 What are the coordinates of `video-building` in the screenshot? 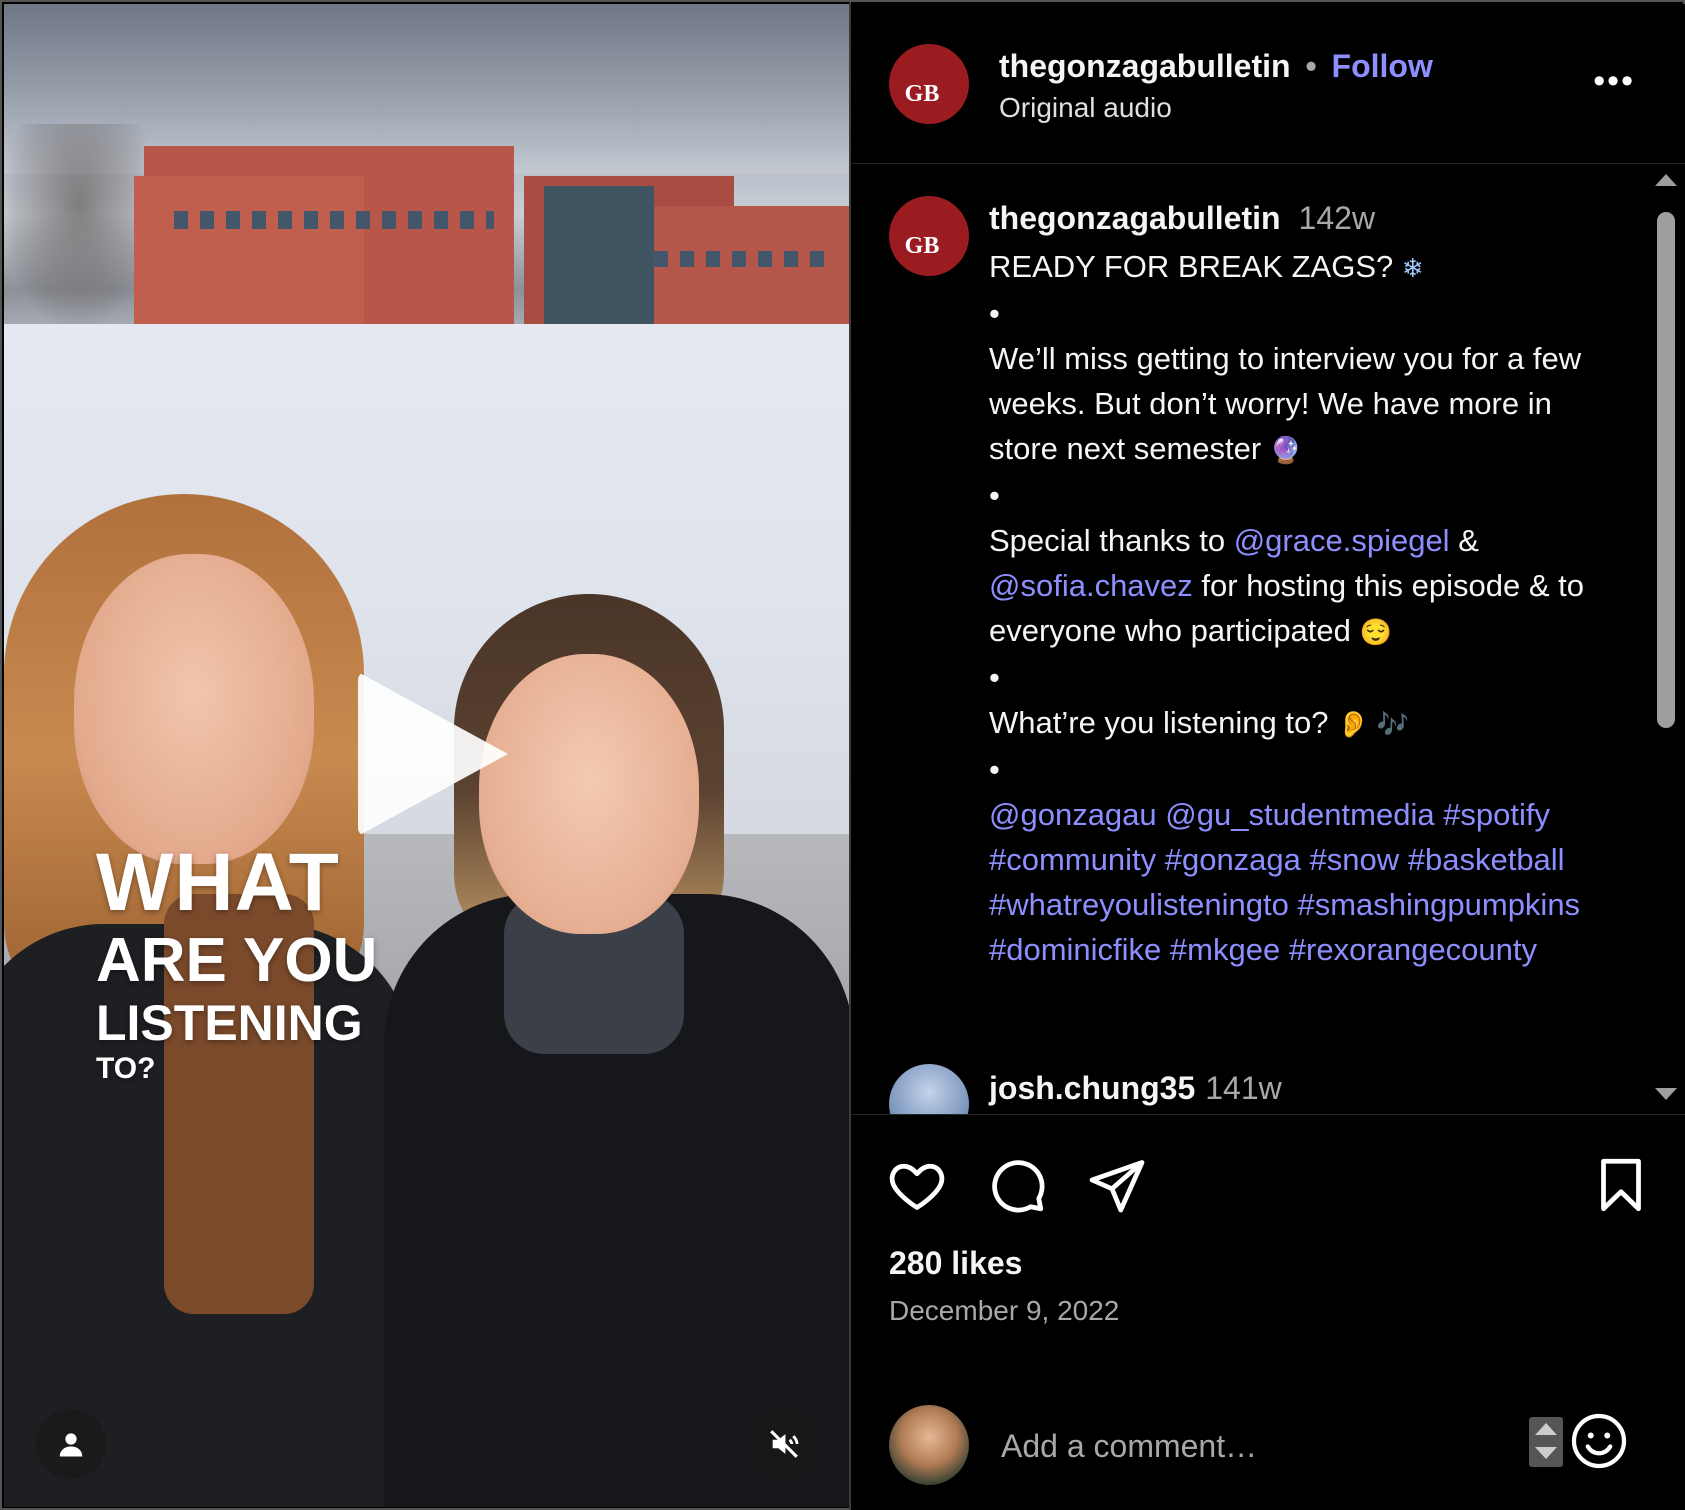 It's located at (491, 241).